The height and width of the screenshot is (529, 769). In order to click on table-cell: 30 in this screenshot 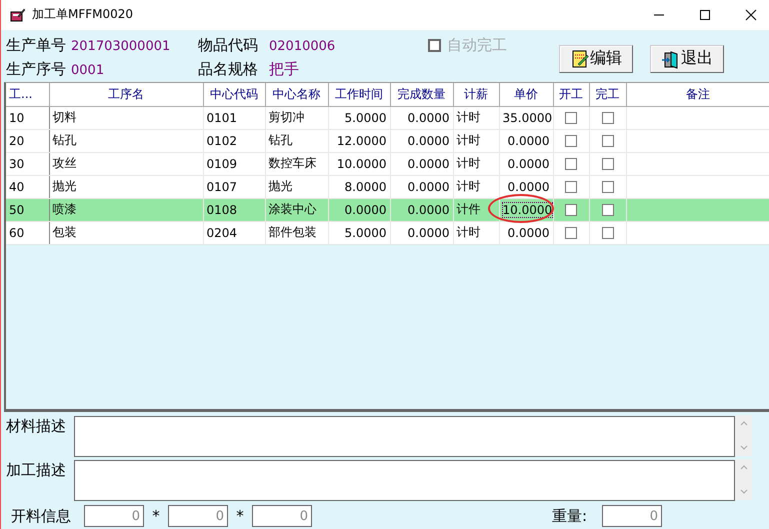, I will do `click(27, 164)`.